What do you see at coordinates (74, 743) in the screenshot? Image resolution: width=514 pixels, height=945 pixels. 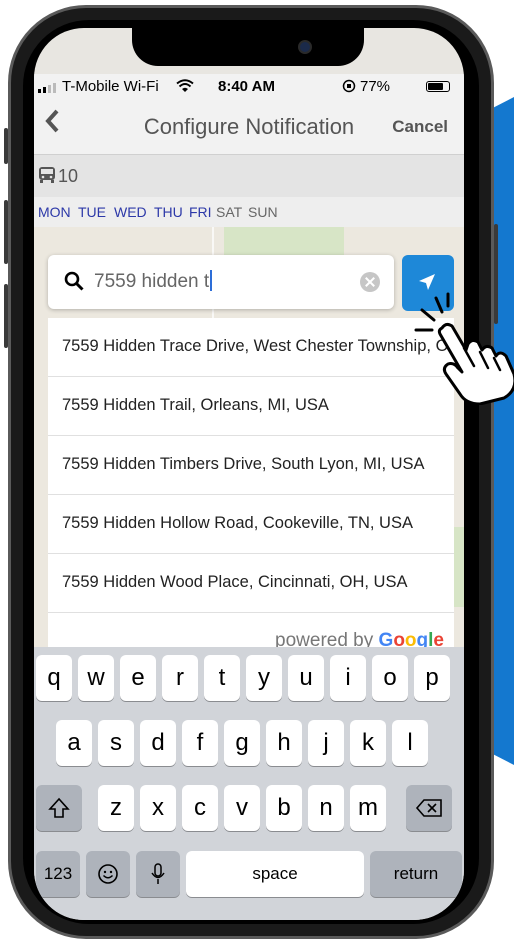 I see `key-a: a` at bounding box center [74, 743].